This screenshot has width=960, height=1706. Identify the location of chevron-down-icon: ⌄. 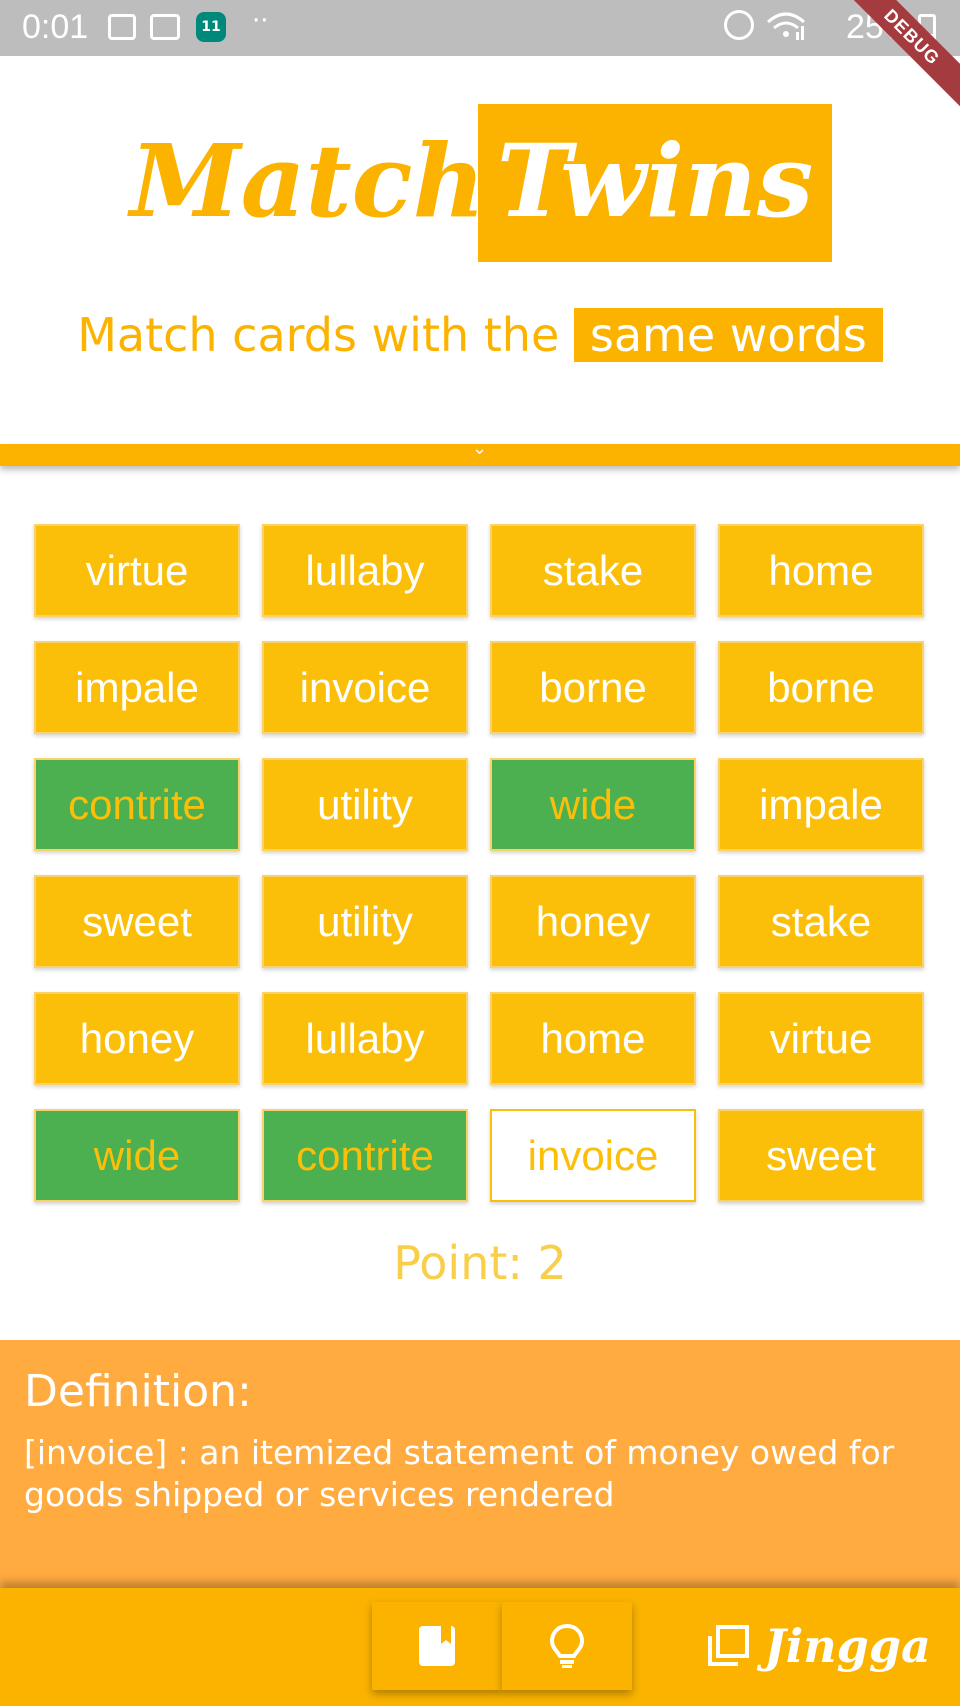
(479, 448).